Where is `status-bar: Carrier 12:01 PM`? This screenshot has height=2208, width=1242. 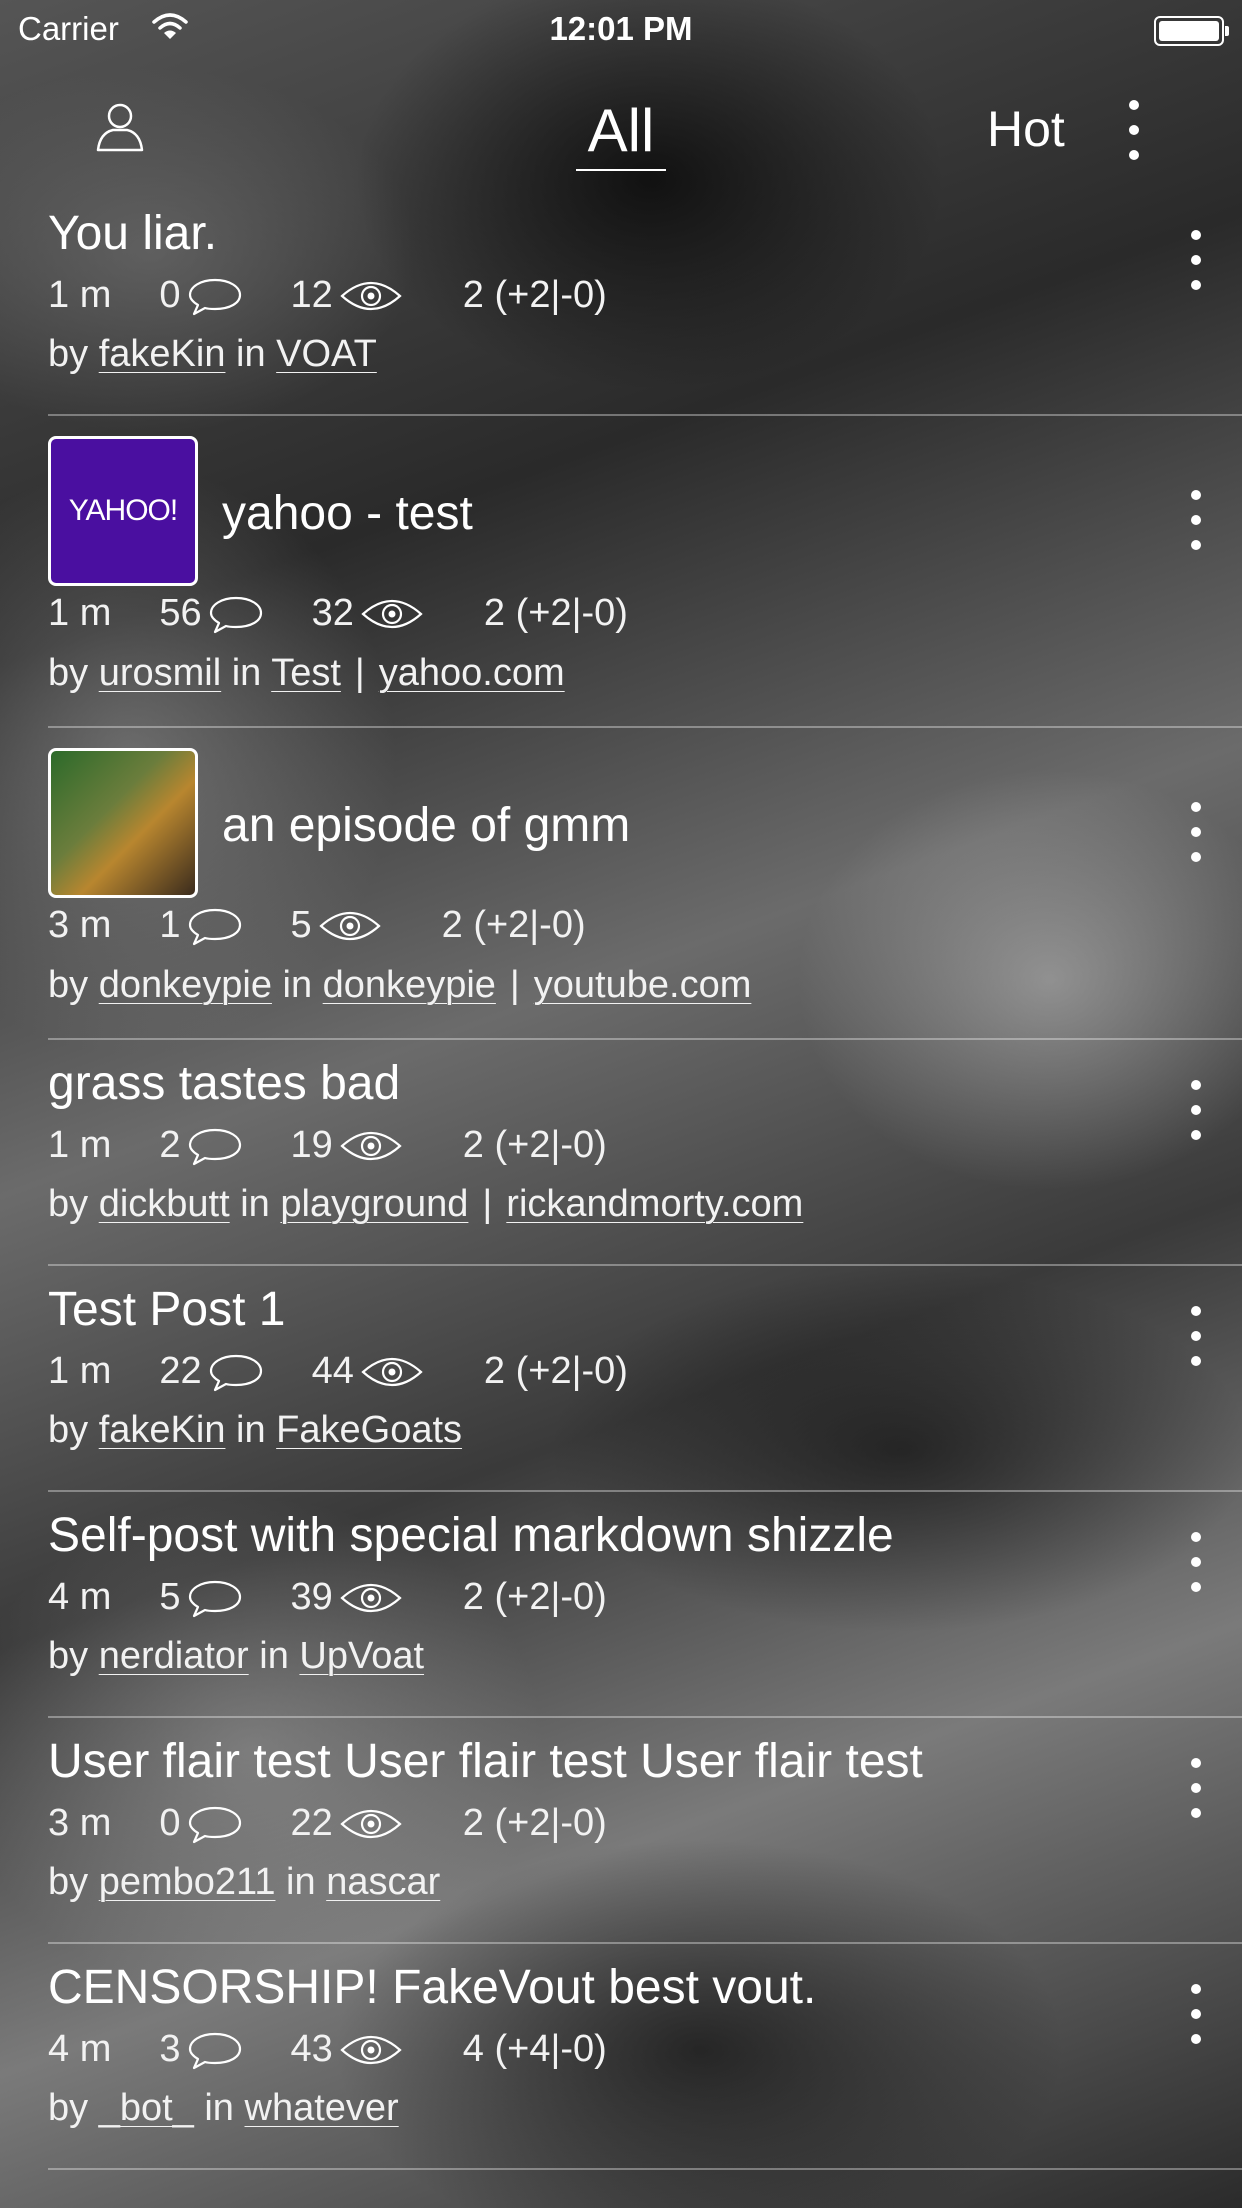 status-bar: Carrier 12:01 PM is located at coordinates (621, 30).